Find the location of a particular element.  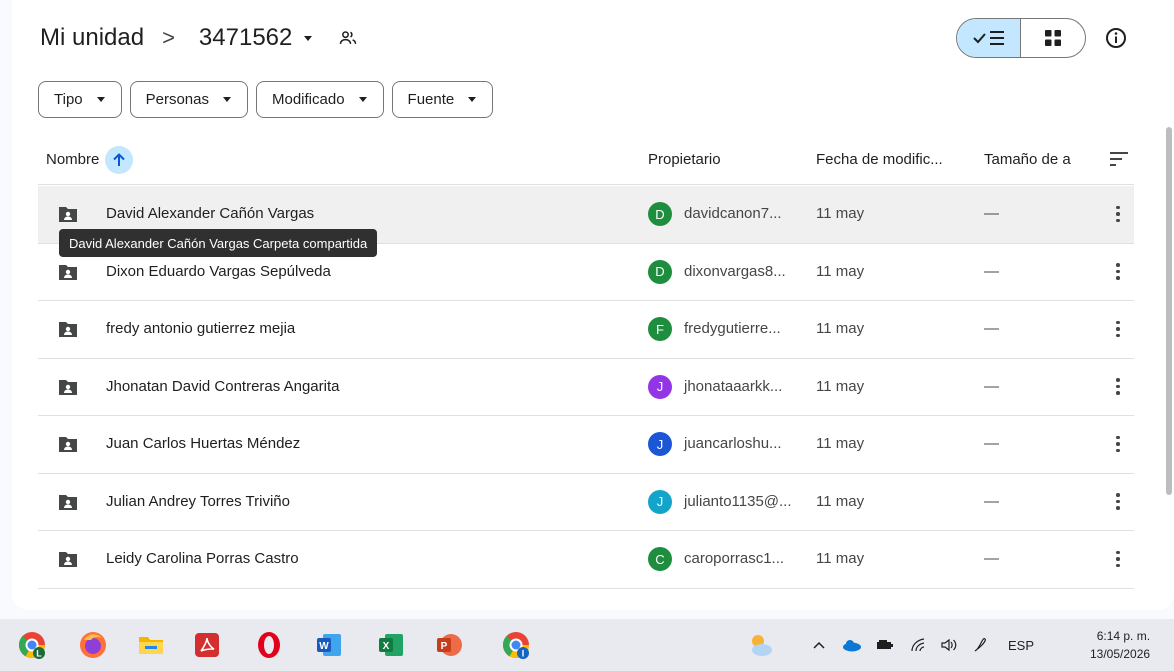

excel-icon: X is located at coordinates (391, 645).